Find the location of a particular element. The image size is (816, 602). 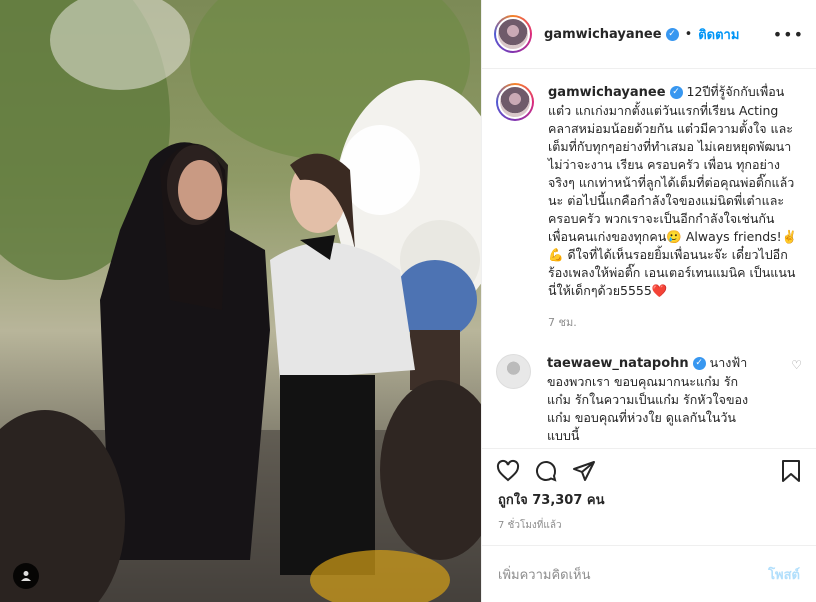

add-comment-bar: เพิ่มความคิดเห็น โพสต์ is located at coordinates (649, 573).